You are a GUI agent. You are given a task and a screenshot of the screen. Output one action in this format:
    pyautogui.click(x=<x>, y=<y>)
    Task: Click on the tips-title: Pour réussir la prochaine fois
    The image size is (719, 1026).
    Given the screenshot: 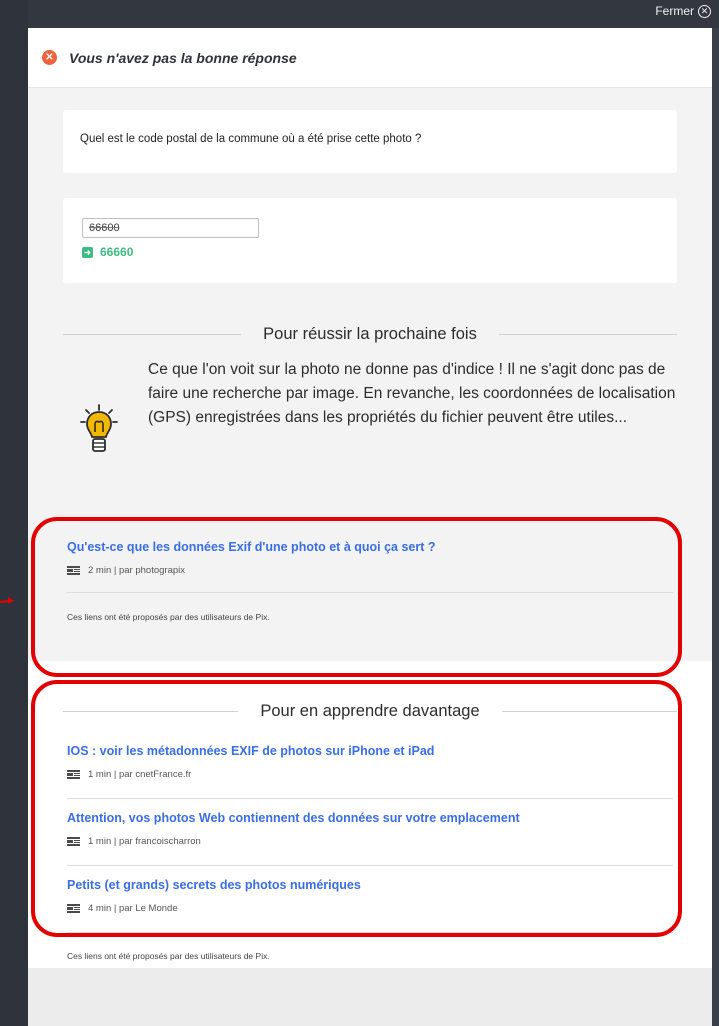 What is the action you would take?
    pyautogui.click(x=370, y=334)
    